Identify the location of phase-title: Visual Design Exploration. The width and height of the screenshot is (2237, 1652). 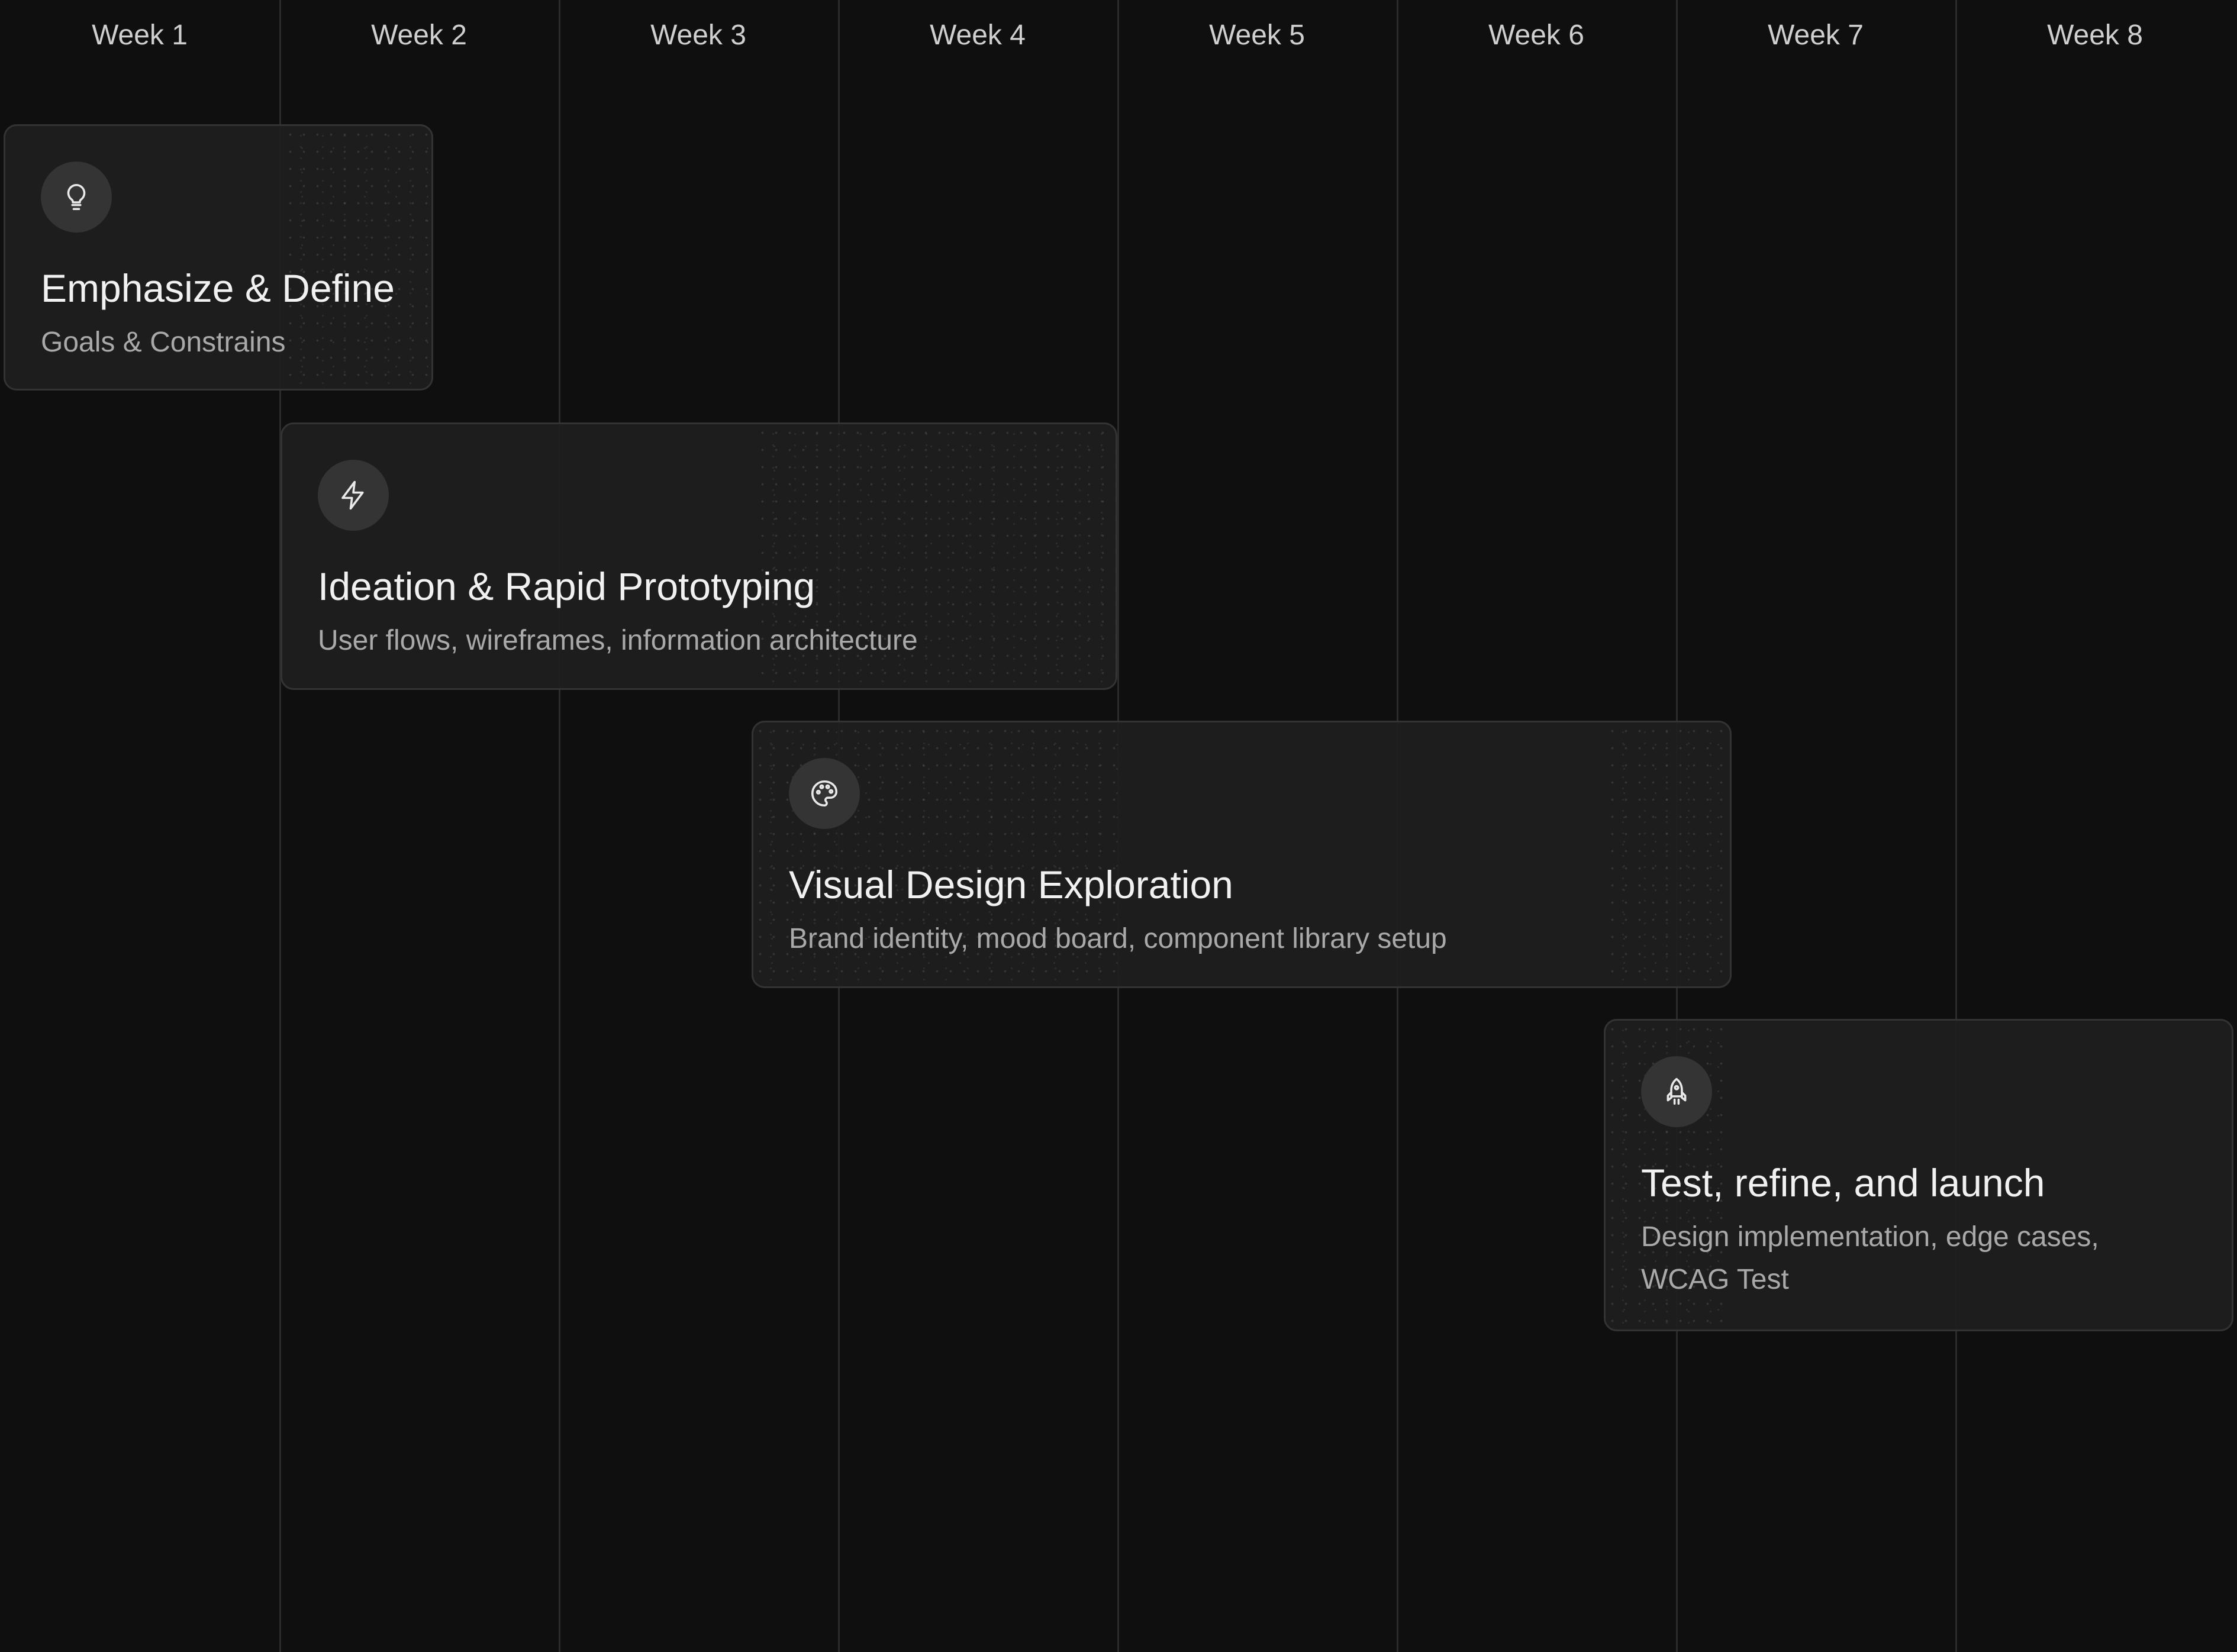
(1011, 885).